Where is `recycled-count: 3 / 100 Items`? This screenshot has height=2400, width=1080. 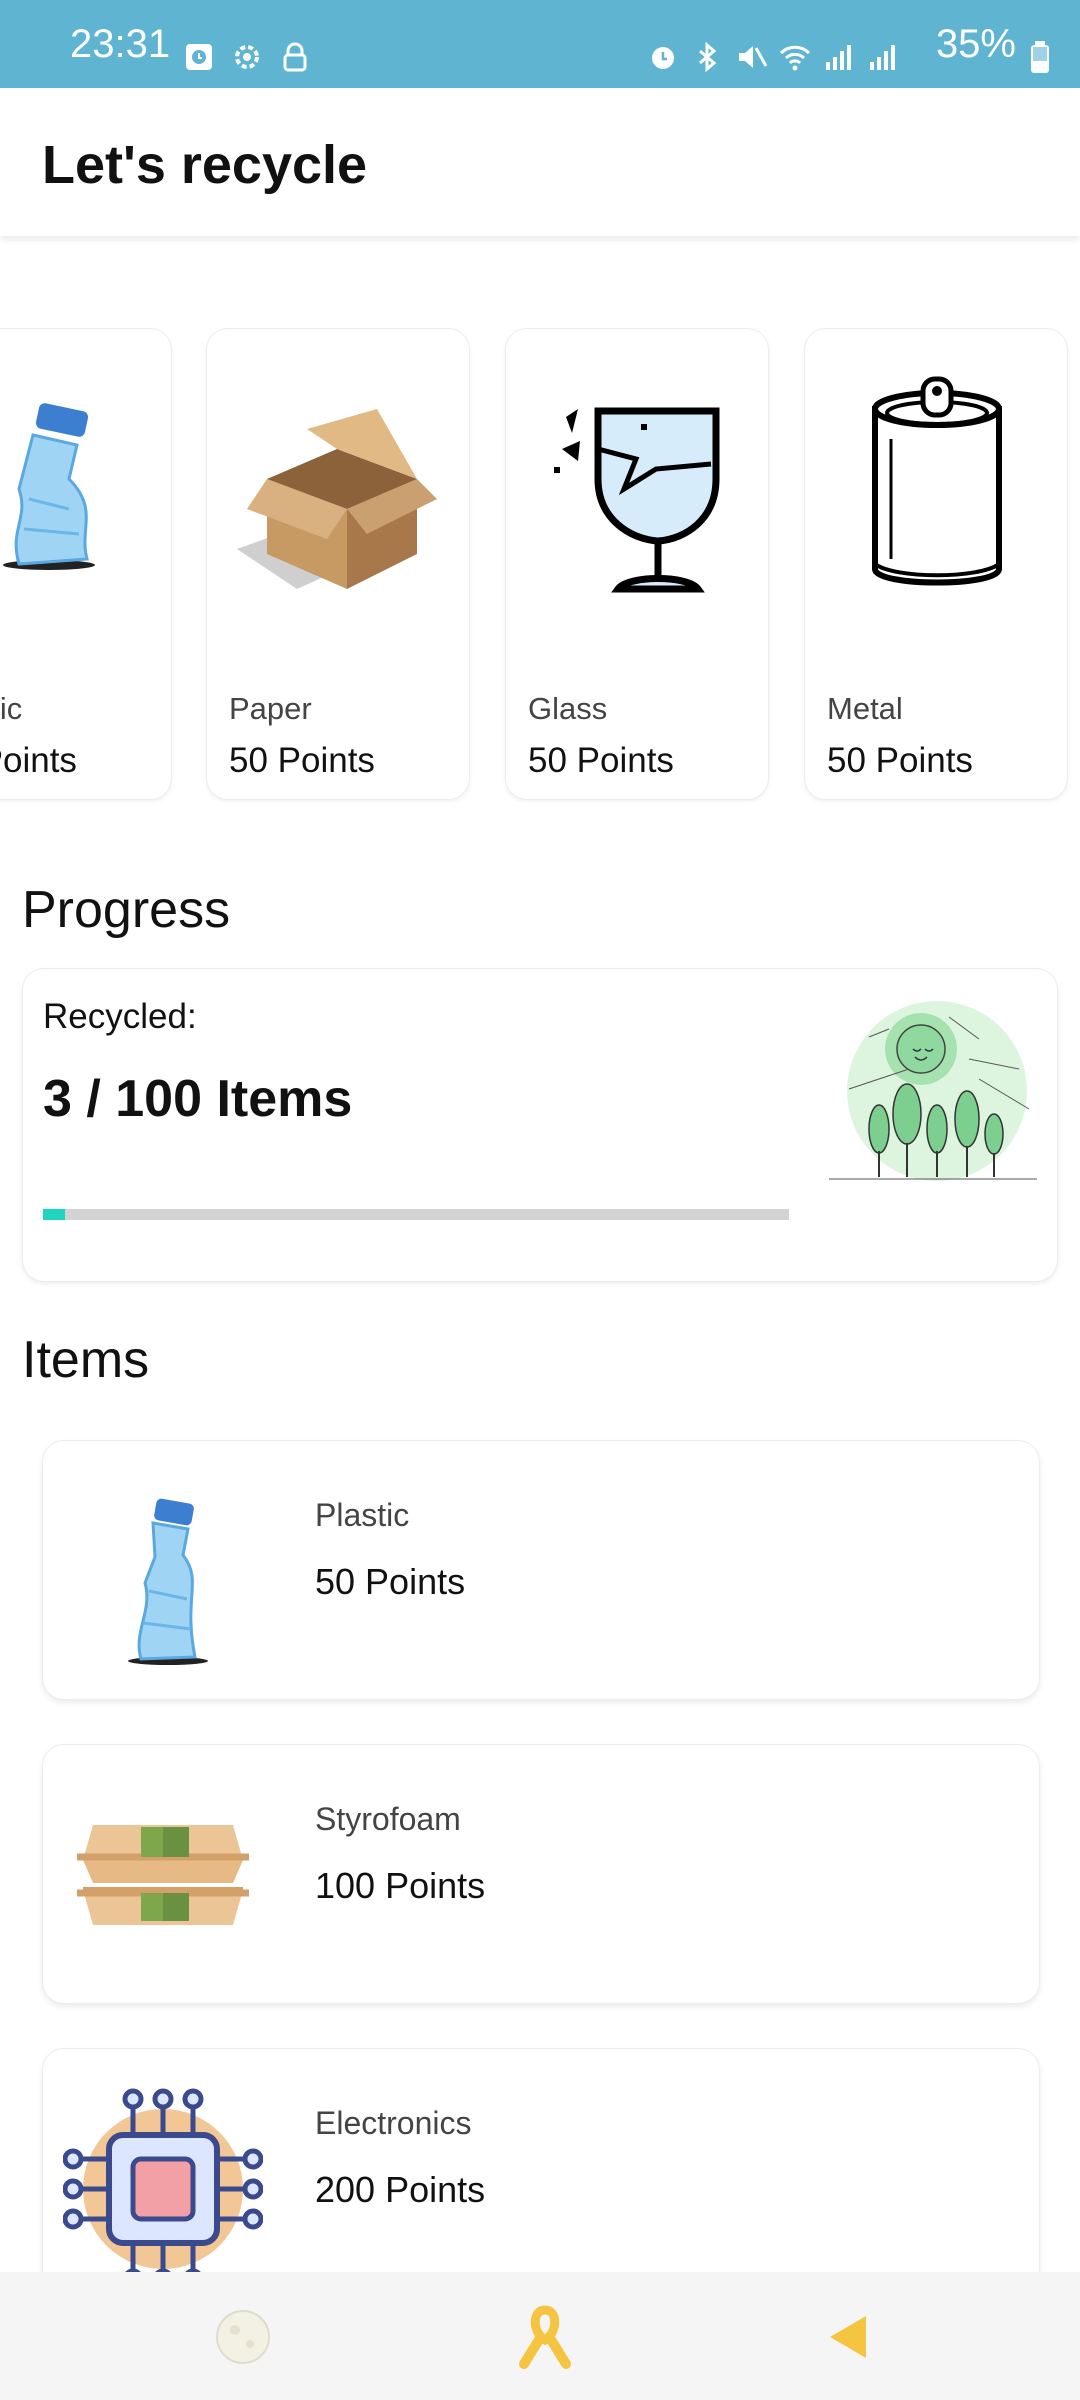 recycled-count: 3 / 100 Items is located at coordinates (198, 1099).